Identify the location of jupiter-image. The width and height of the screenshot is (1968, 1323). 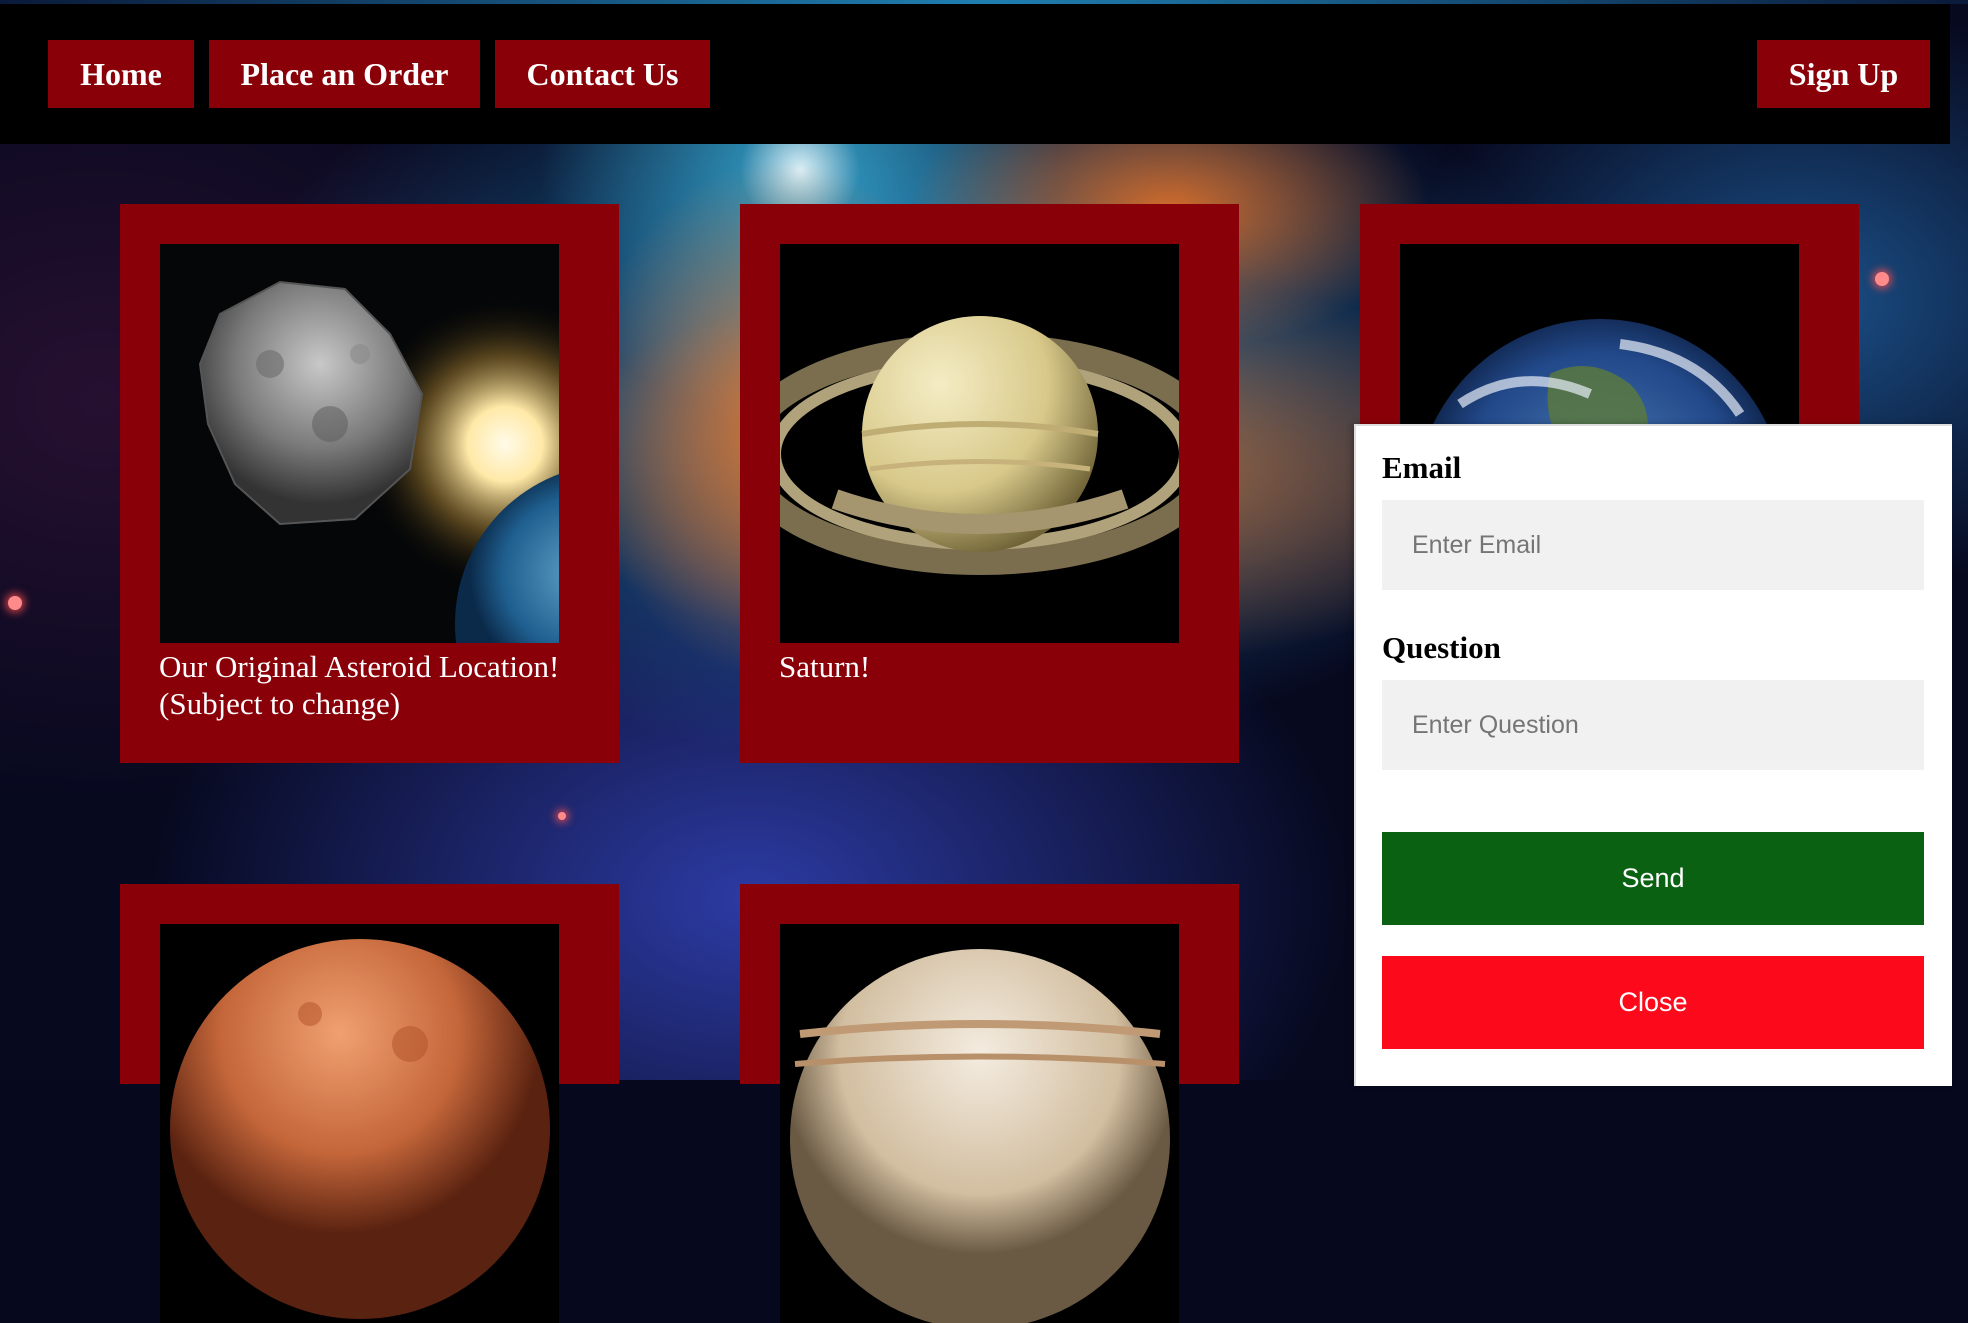
(979, 1123).